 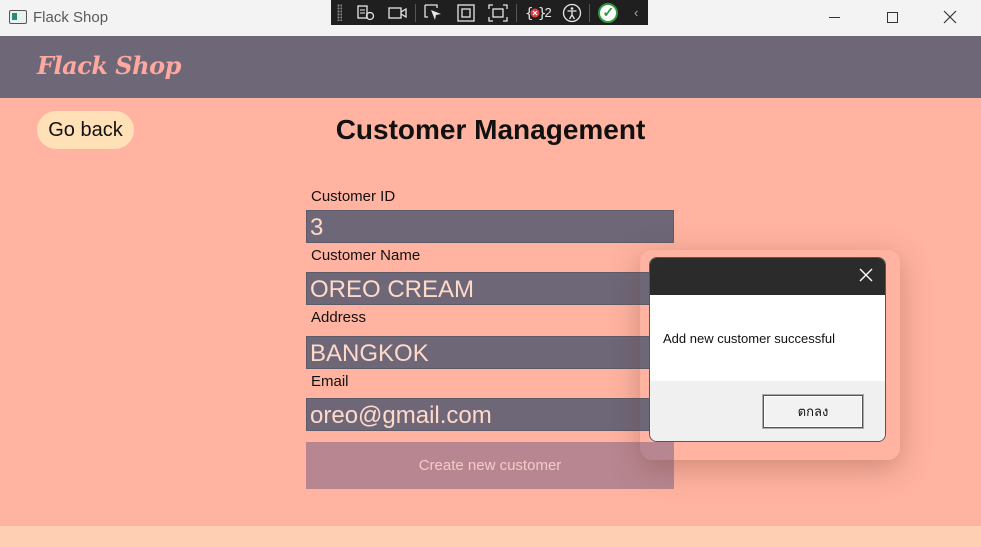 I want to click on maximize-icon, so click(x=892, y=17).